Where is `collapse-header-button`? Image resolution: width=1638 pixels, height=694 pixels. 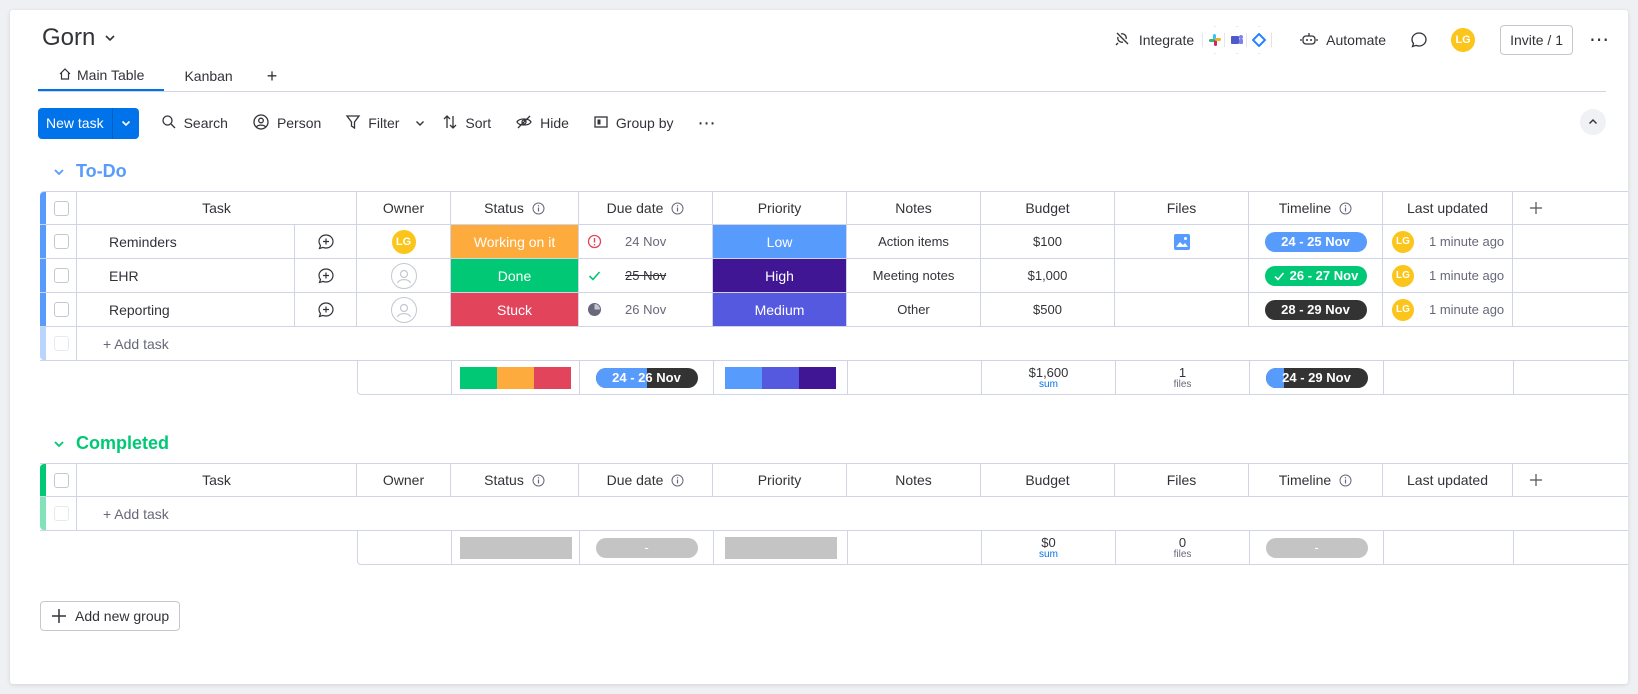 collapse-header-button is located at coordinates (1593, 122).